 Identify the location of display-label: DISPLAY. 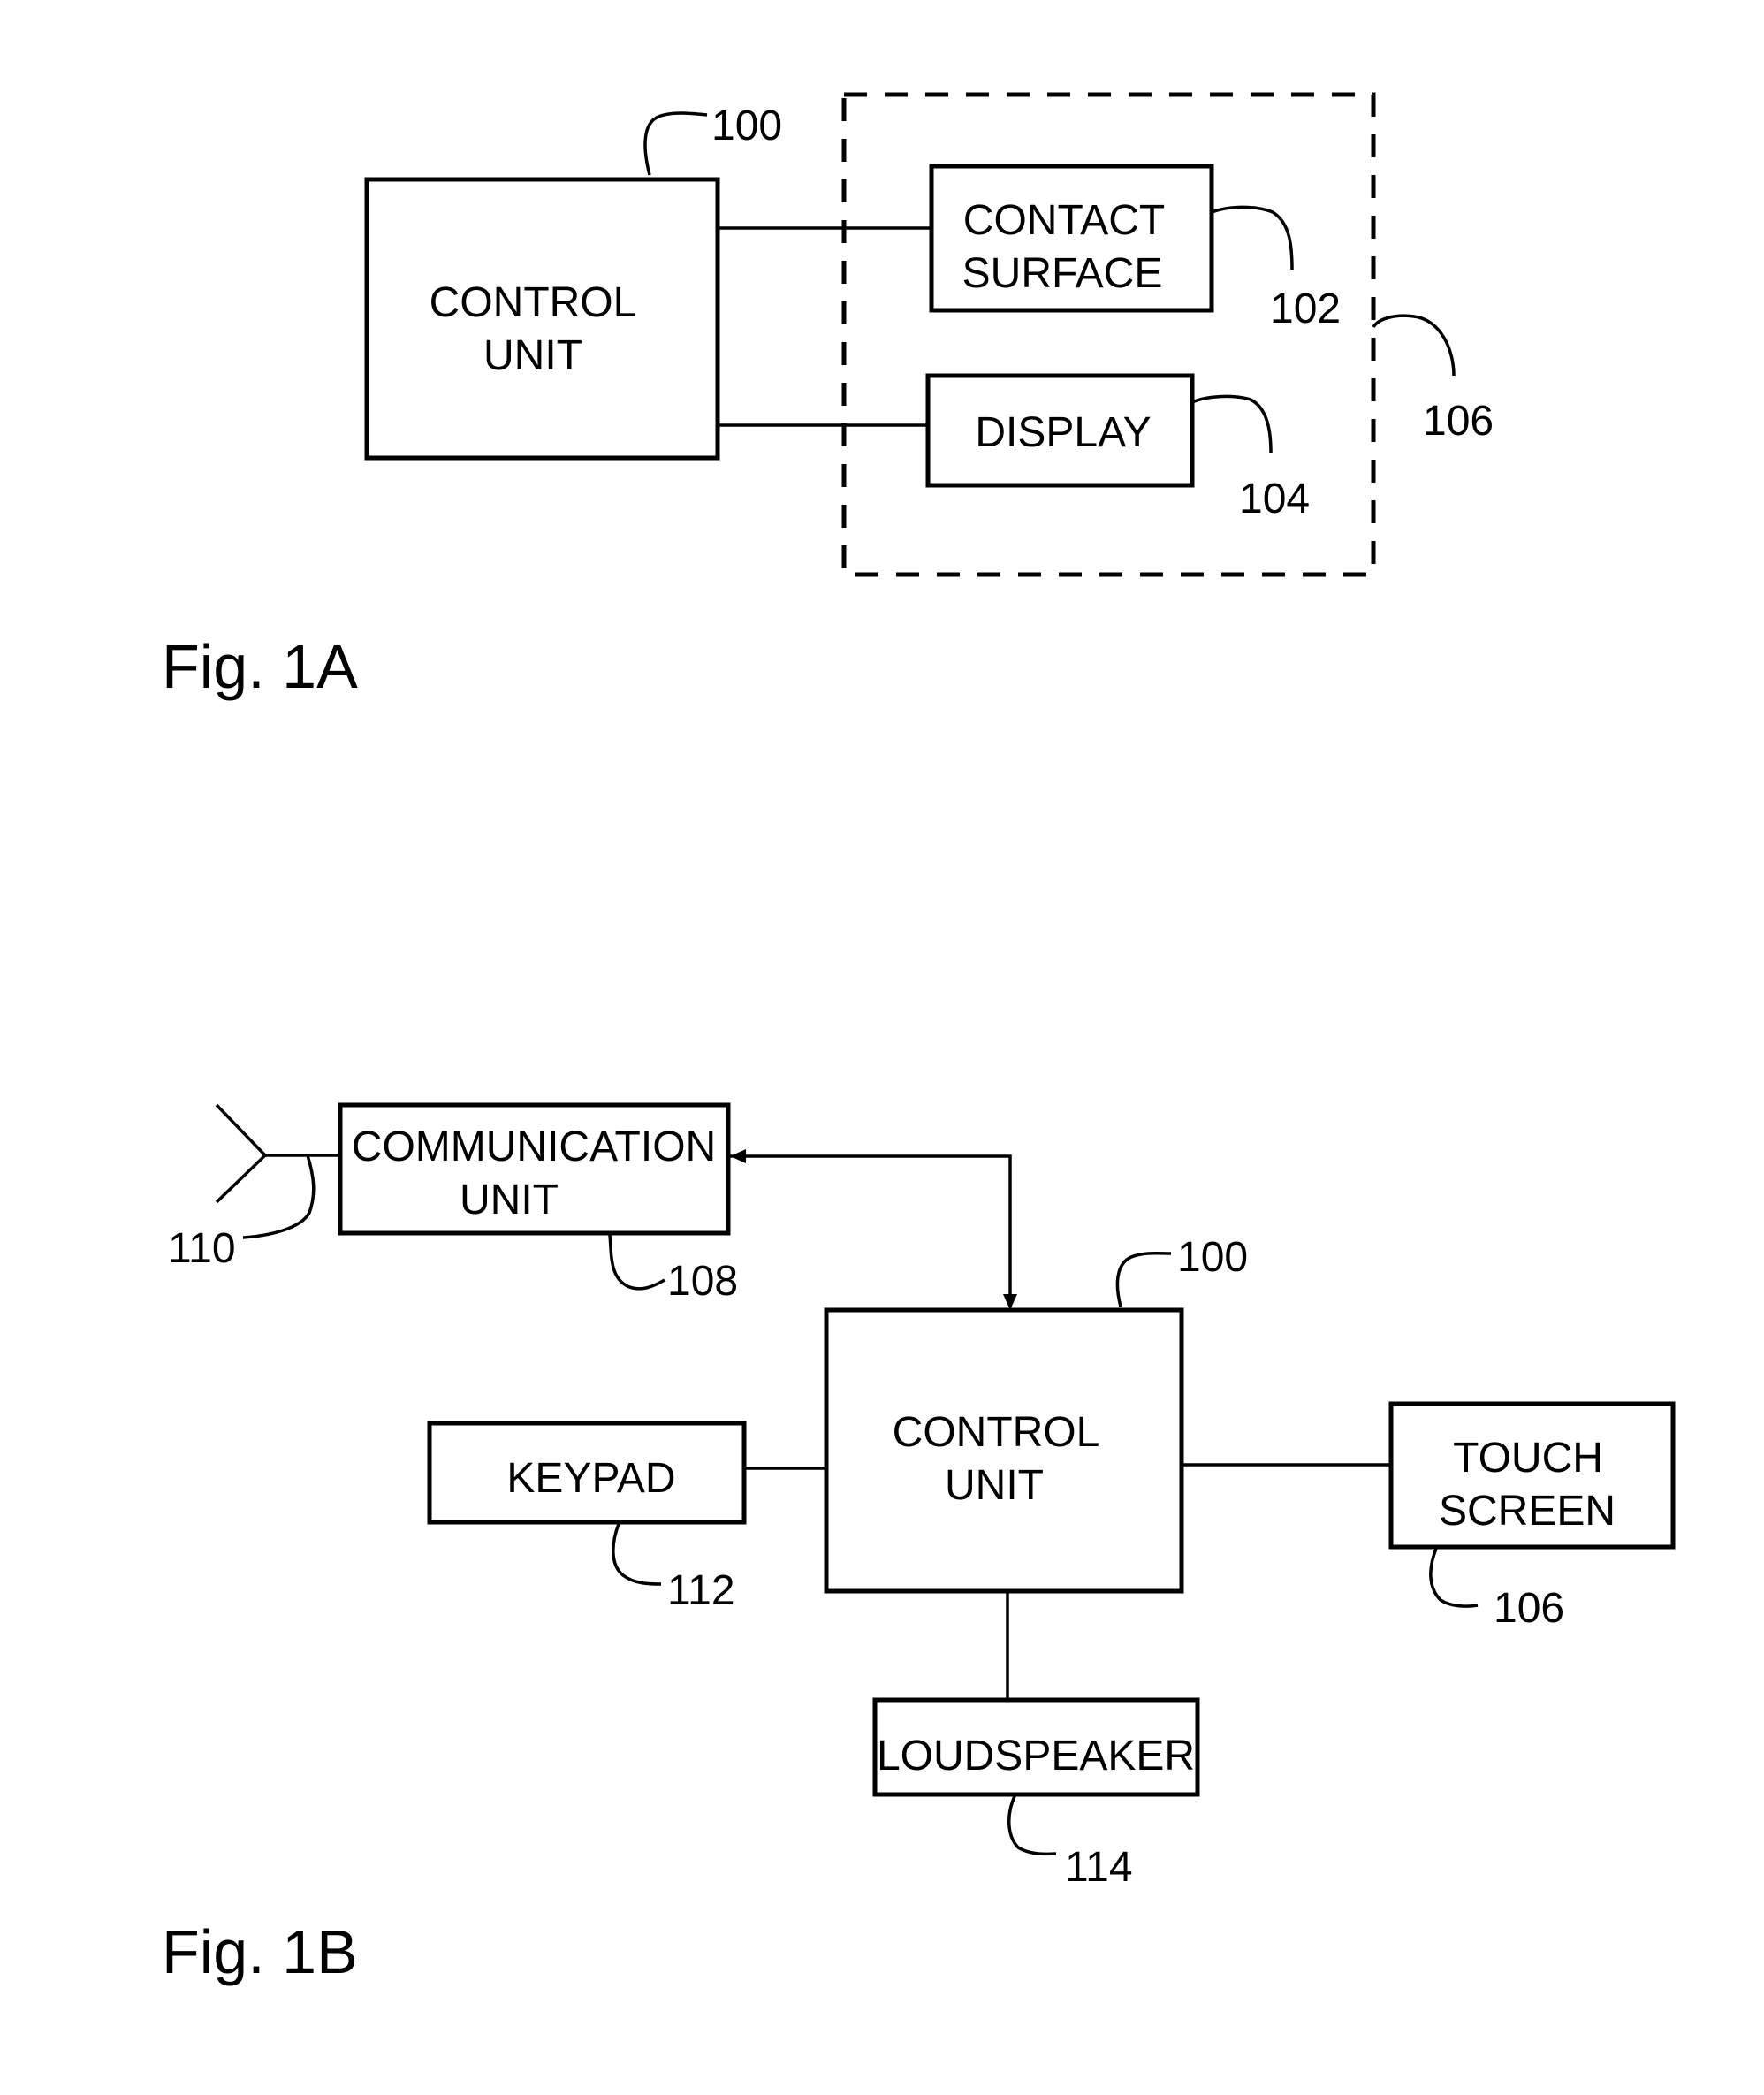
(1063, 432).